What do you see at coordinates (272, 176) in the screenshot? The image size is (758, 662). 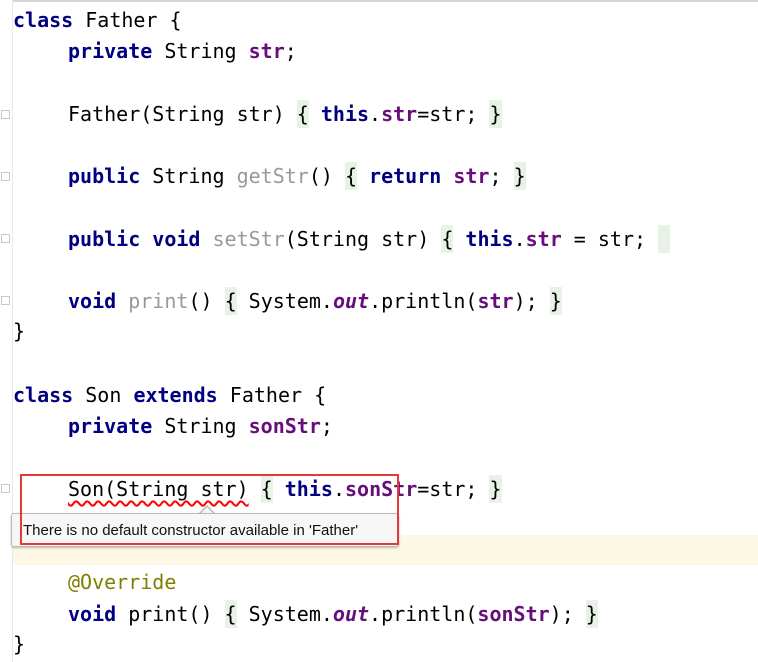 I see `method-getstr: getStr` at bounding box center [272, 176].